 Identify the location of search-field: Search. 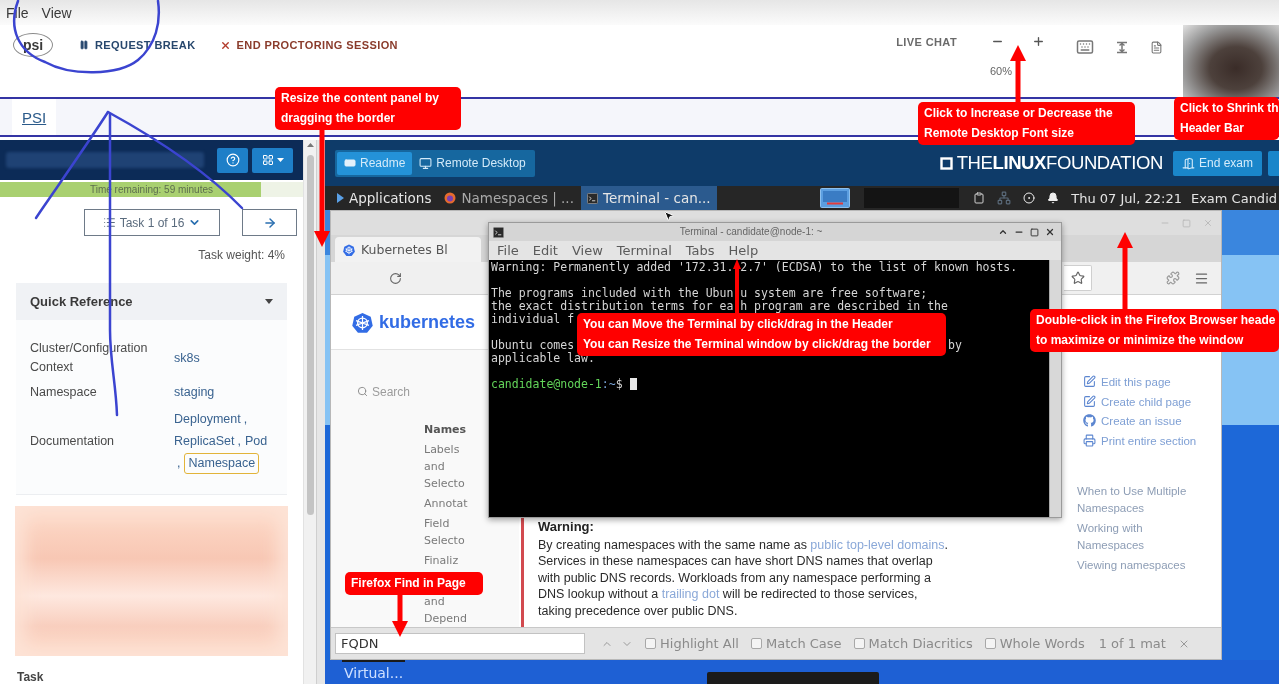
(412, 391).